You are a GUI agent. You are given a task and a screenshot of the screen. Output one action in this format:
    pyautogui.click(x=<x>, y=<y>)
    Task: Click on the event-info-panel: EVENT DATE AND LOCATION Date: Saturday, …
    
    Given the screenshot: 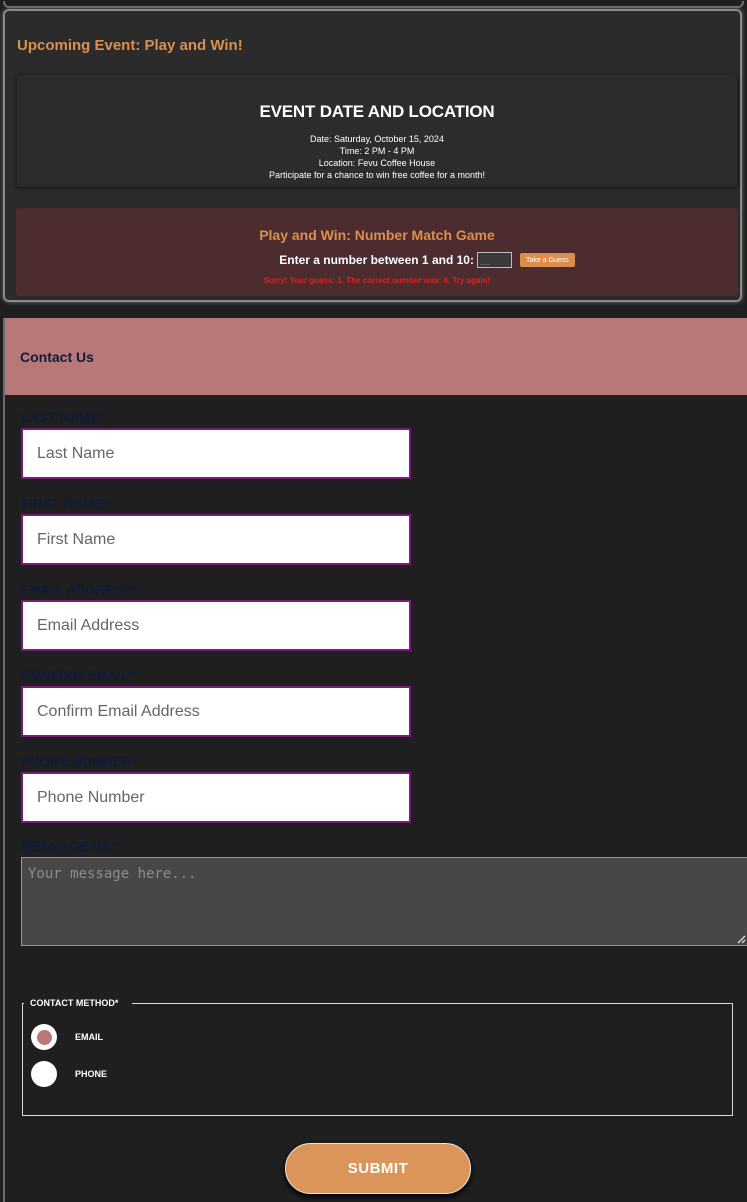 What is the action you would take?
    pyautogui.click(x=377, y=130)
    